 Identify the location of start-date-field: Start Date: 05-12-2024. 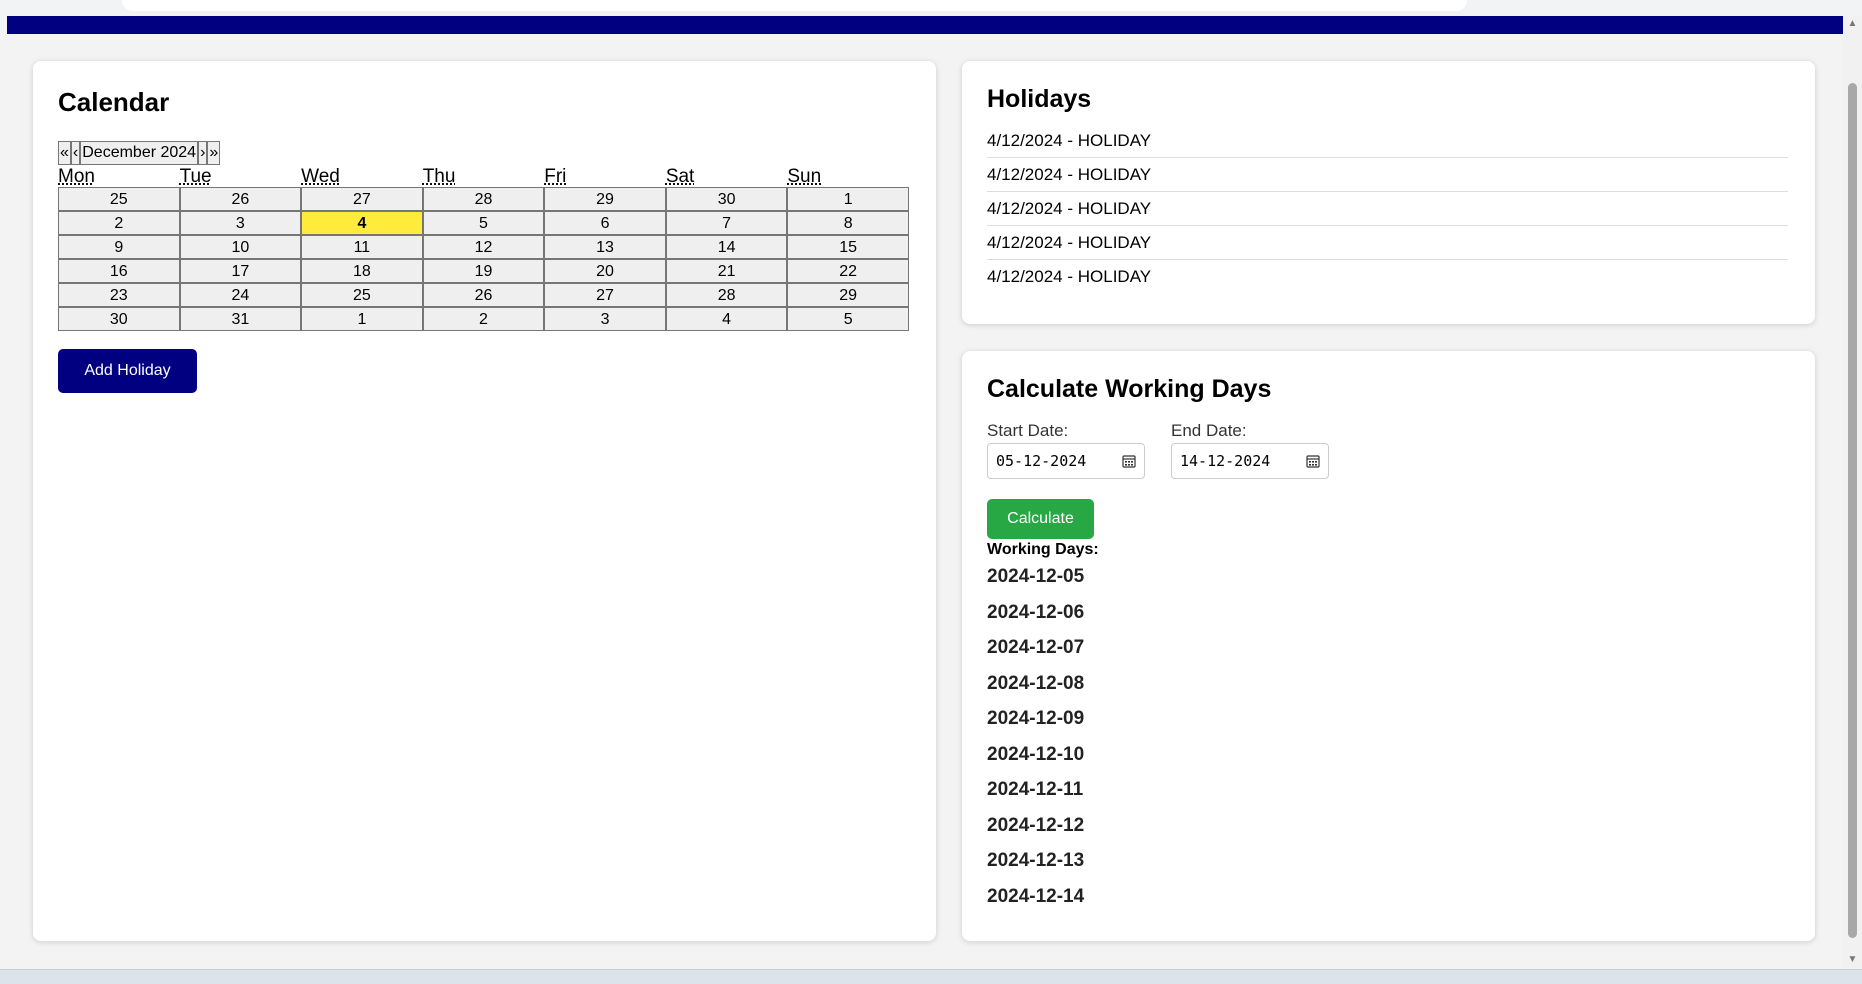
(1066, 450).